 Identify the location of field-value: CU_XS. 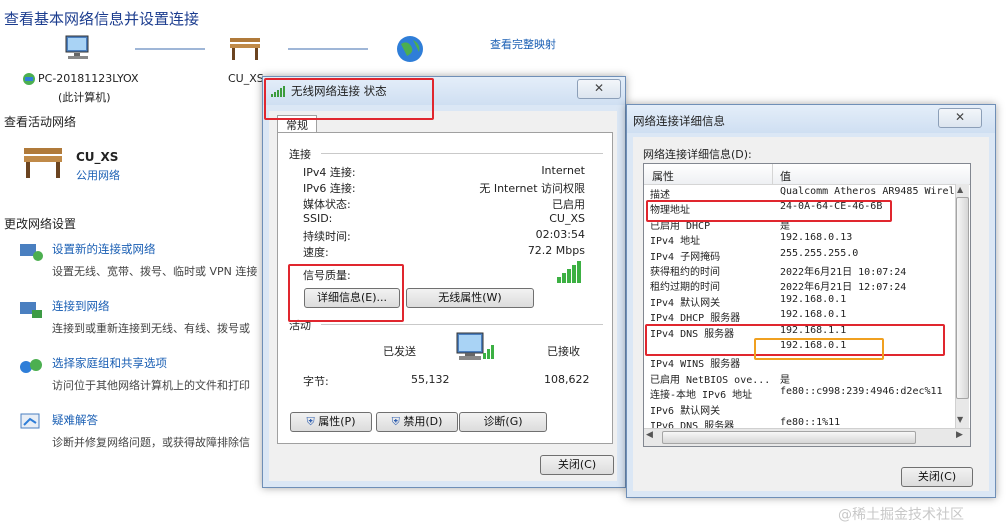
(567, 218).